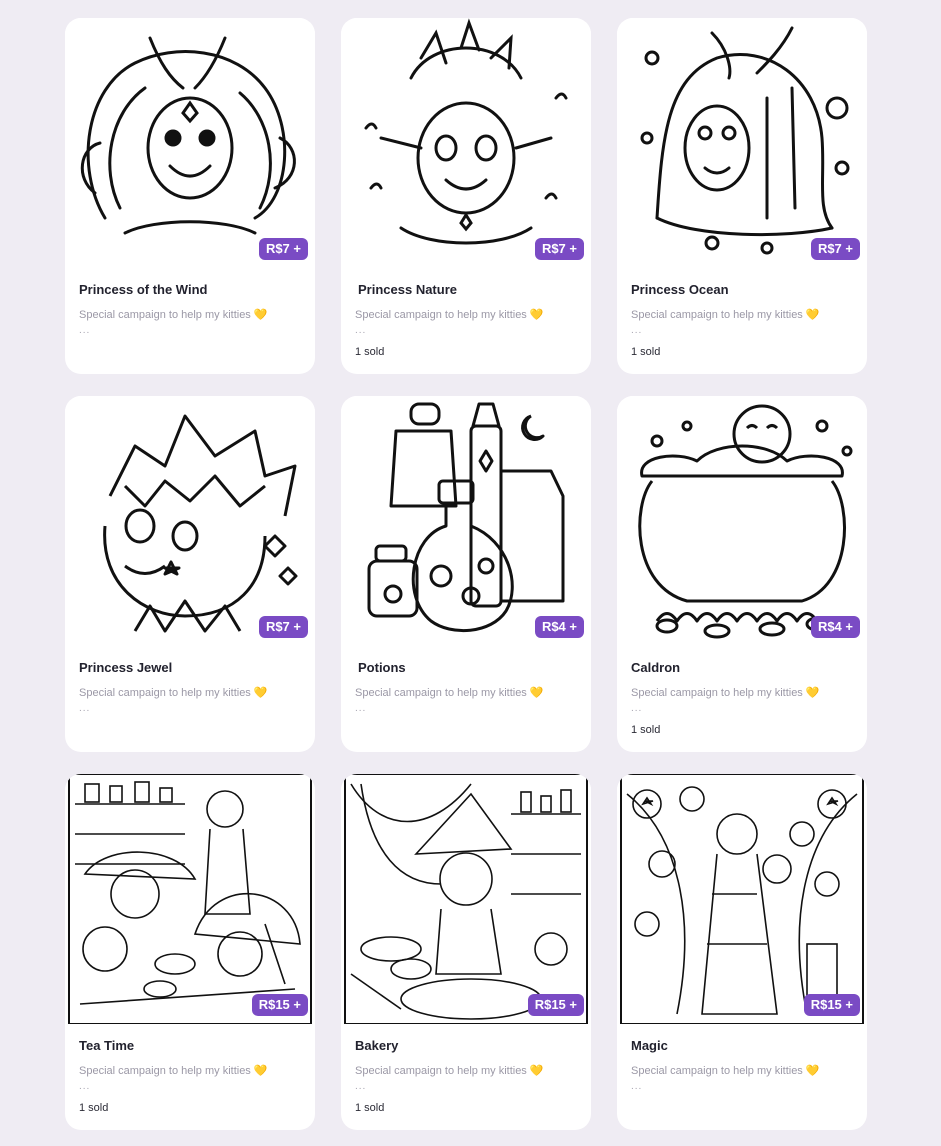 This screenshot has width=941, height=1146. I want to click on product-title: Princess of the Wind, so click(143, 289).